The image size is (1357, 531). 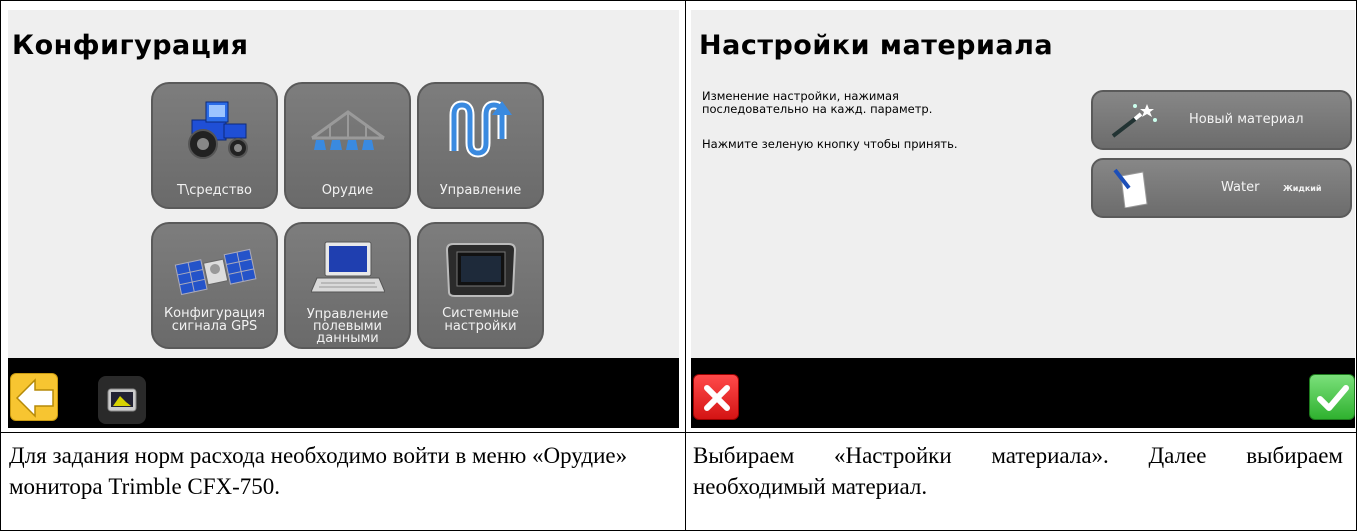 I want to click on arrow-left-icon, so click(x=34, y=398).